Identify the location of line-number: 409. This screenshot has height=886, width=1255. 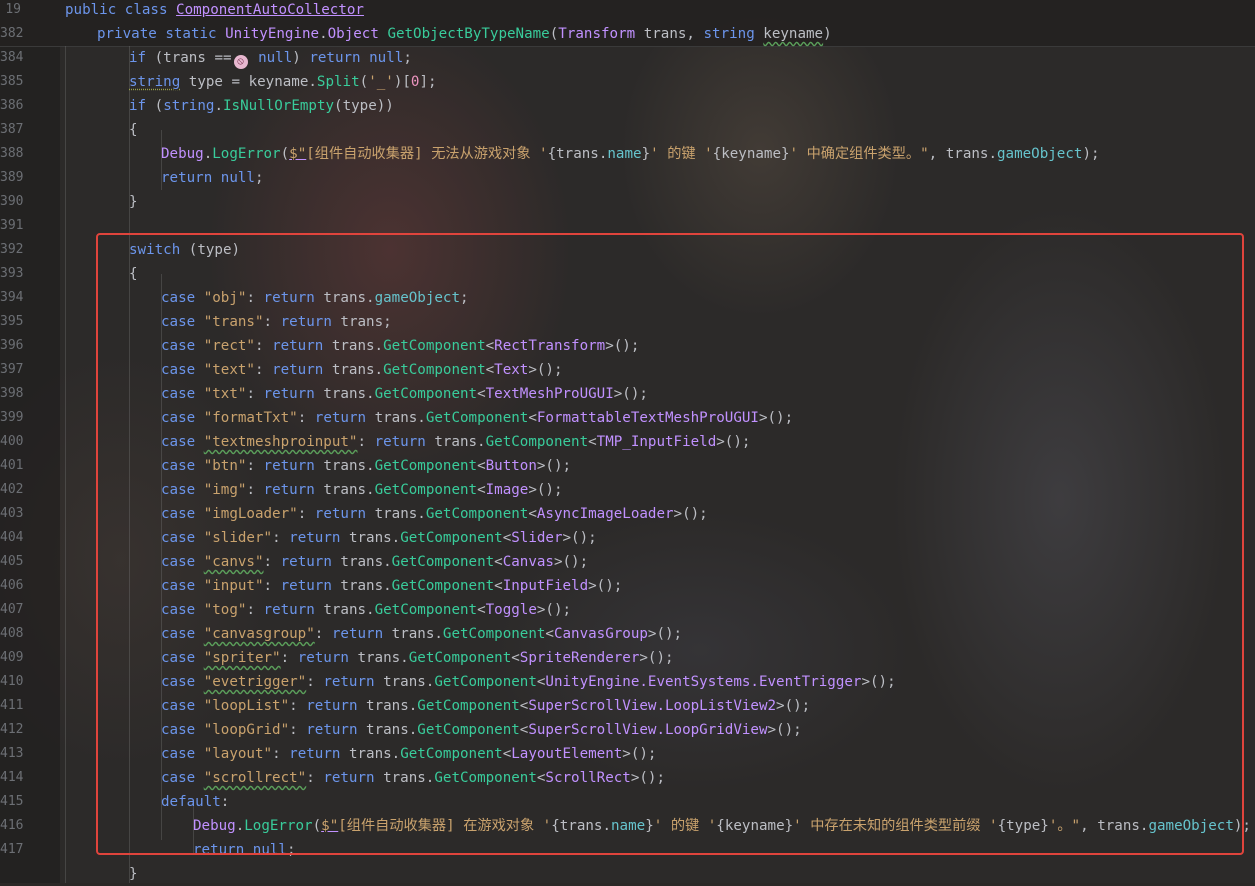
(11, 658).